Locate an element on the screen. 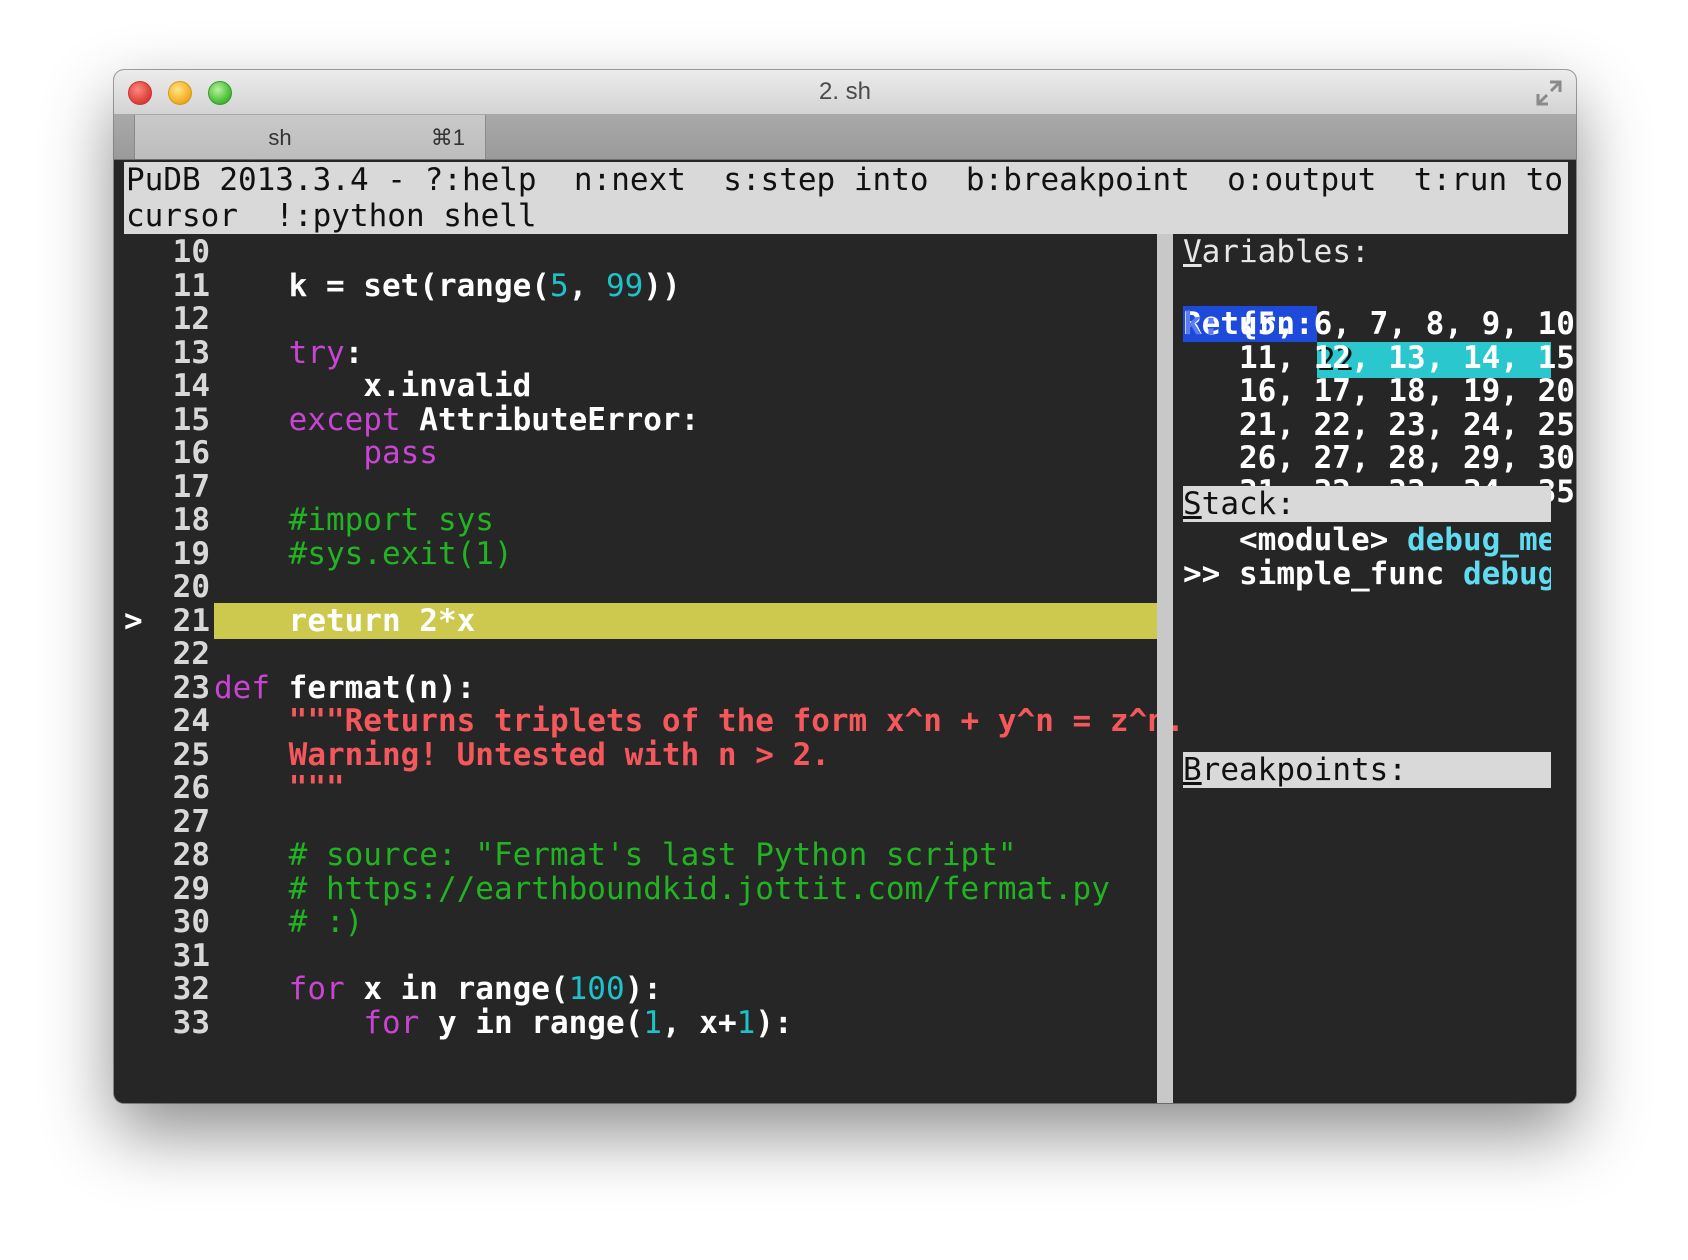 Image resolution: width=1688 pixels, height=1260 pixels. line-source: x.invalid is located at coordinates (373, 386).